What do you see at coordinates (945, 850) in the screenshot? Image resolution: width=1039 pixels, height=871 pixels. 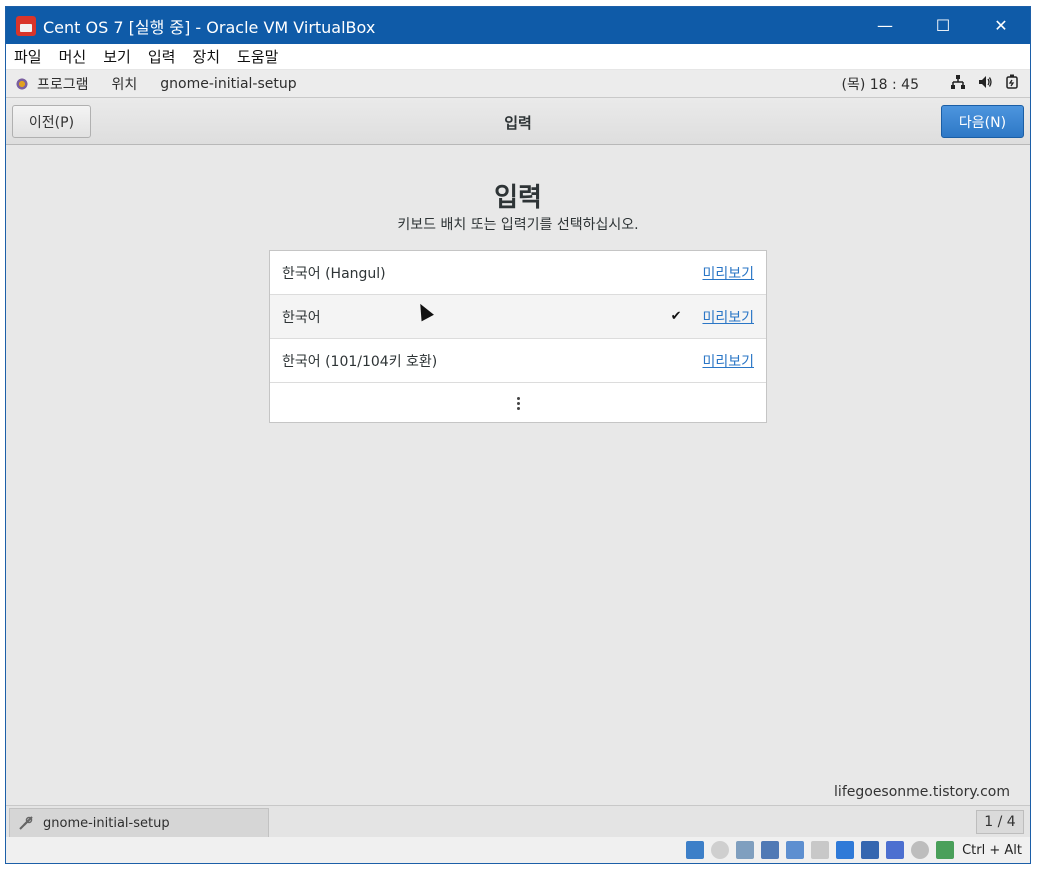 I see `keyboard-capture-icon` at bounding box center [945, 850].